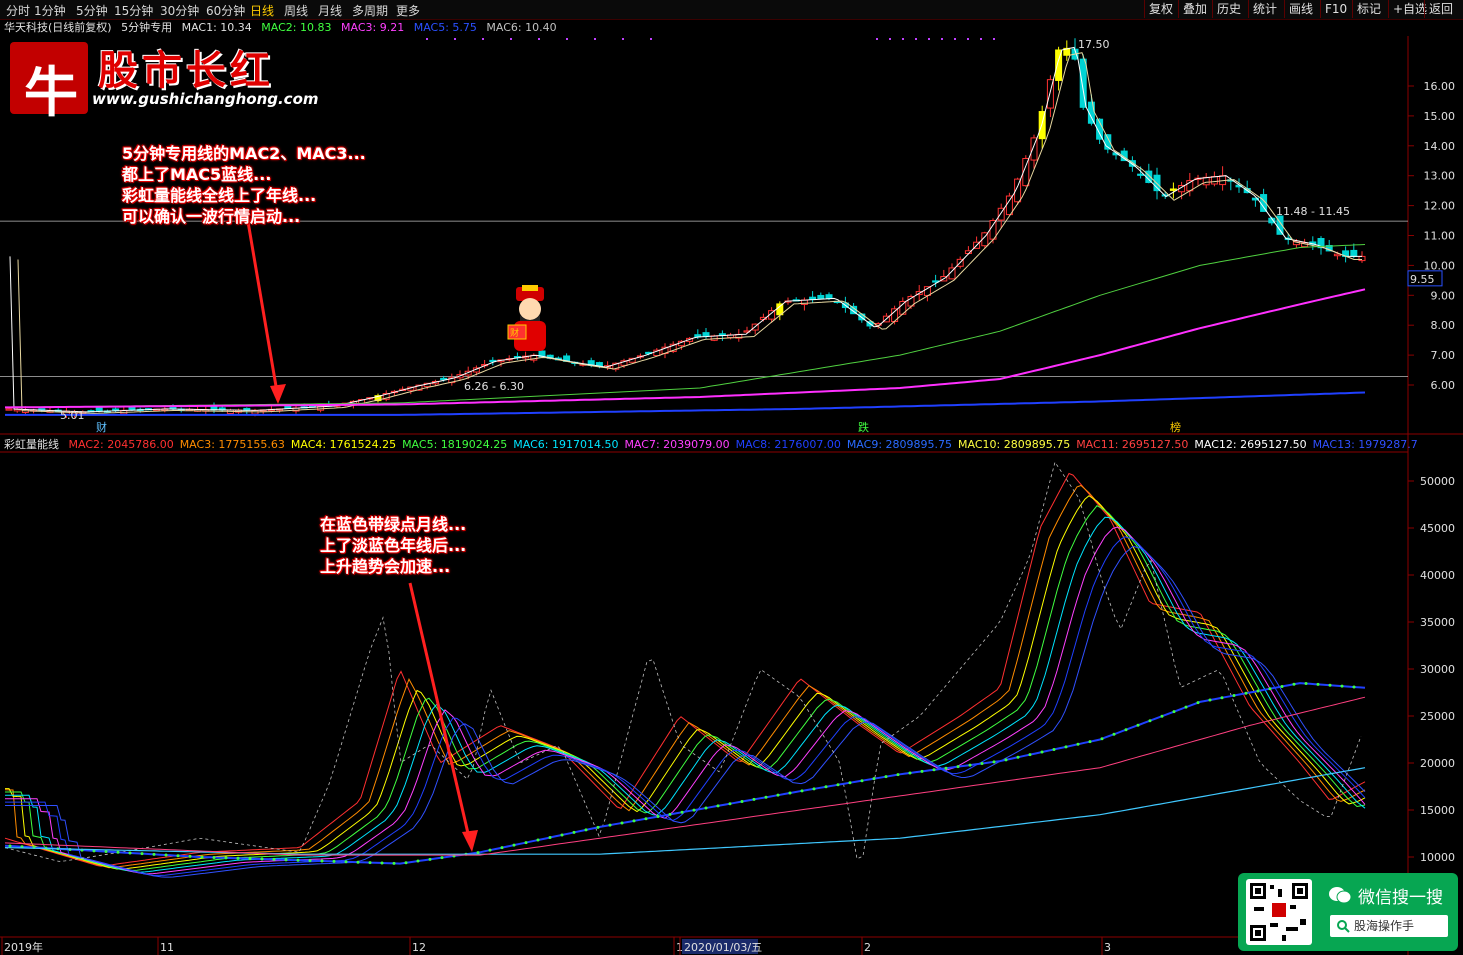 This screenshot has height=955, width=1463. I want to click on date-tick-label: 2, so click(867, 947).